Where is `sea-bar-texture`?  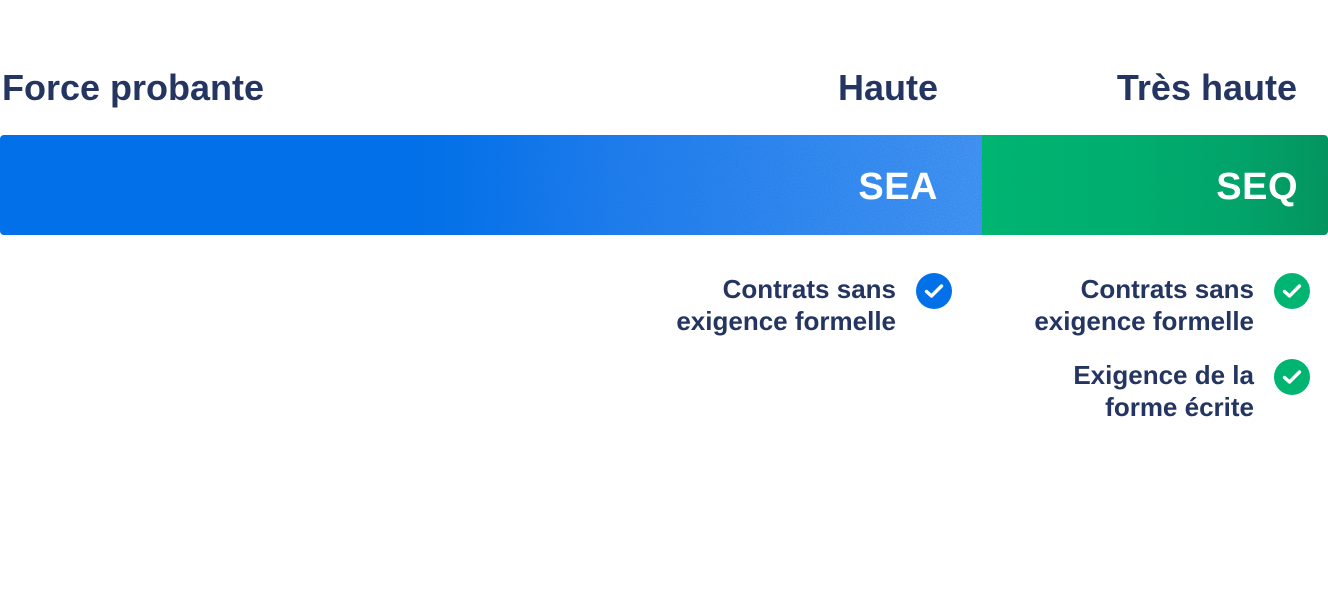
sea-bar-texture is located at coordinates (491, 185).